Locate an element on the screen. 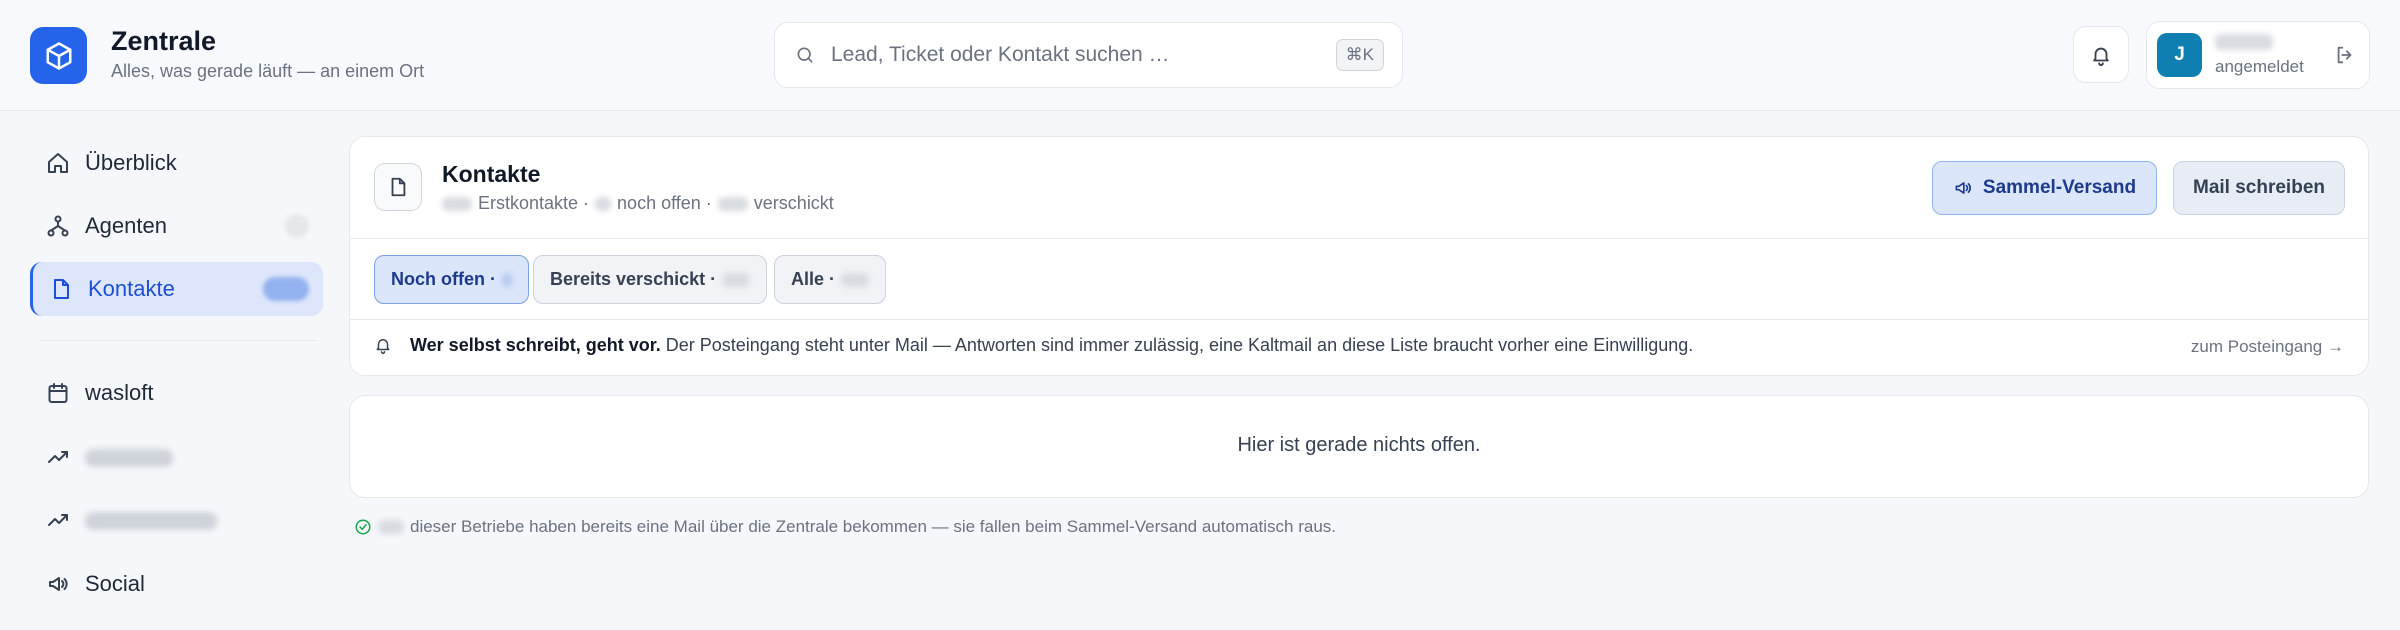 The image size is (2400, 630). bulk-send-button: Sammel-Versand is located at coordinates (2044, 188).